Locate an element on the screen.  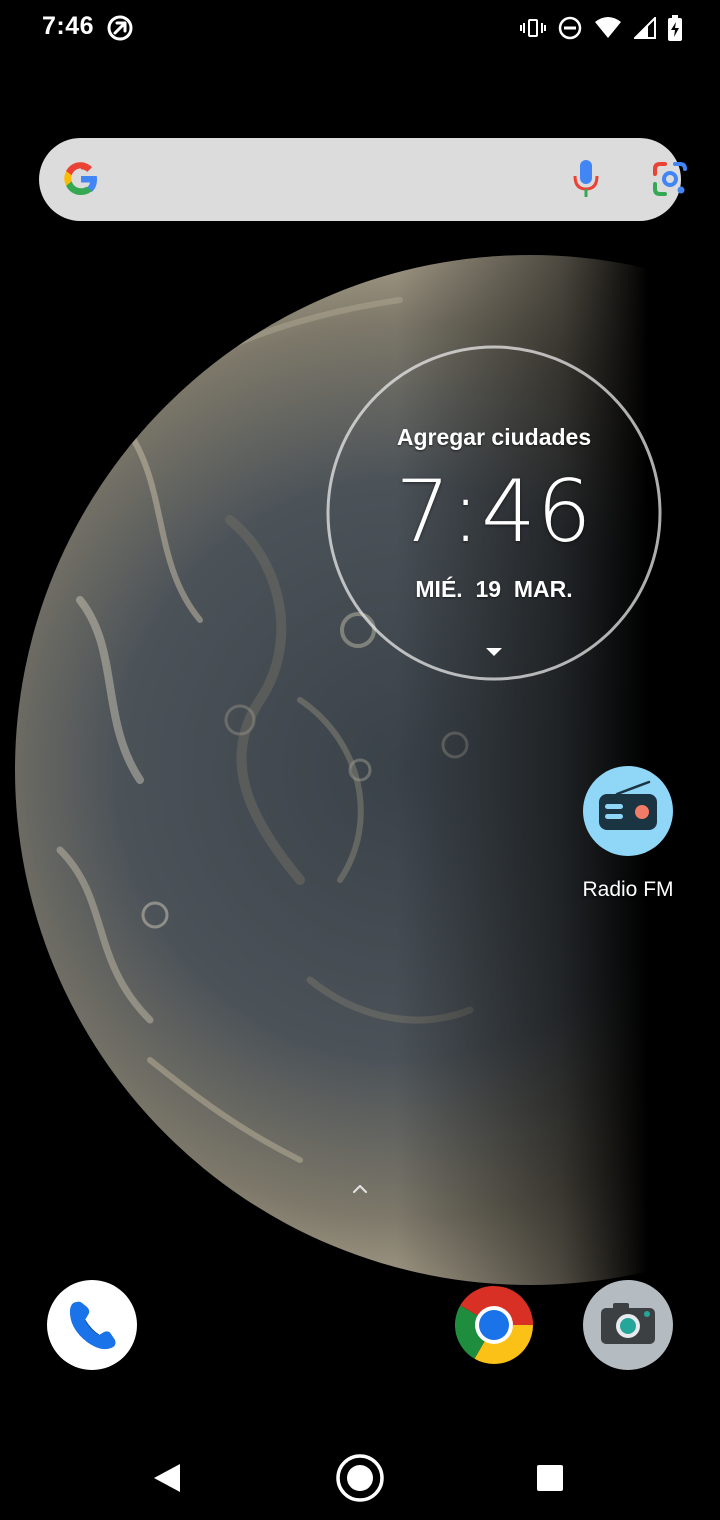
status-bar: 7:46 is located at coordinates (360, 28).